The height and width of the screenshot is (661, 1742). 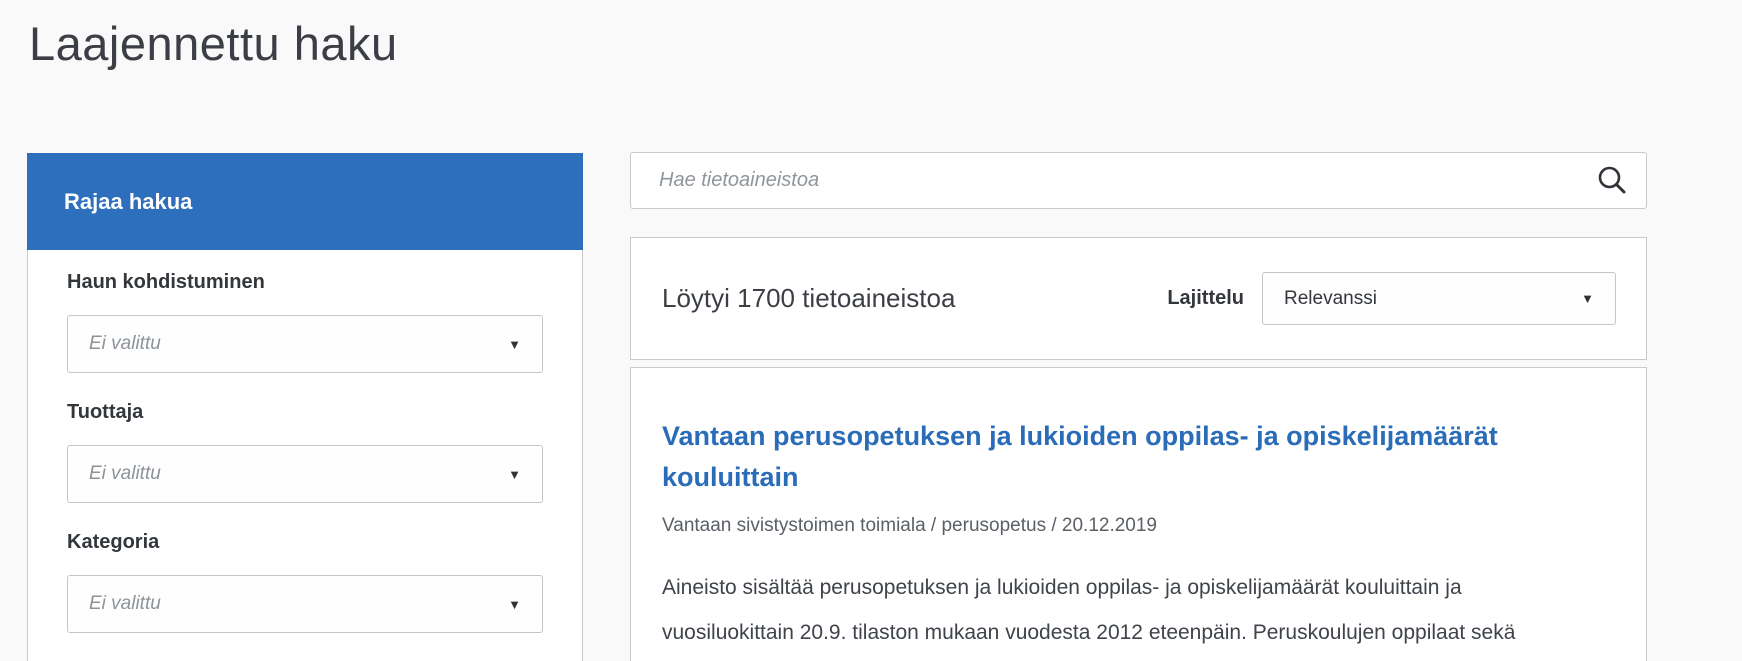 I want to click on search-bar, so click(x=1138, y=180).